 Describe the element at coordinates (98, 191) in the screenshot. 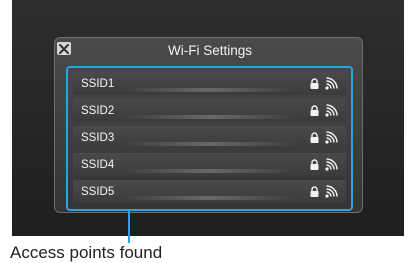

I see `ssid-label: SSID5` at that location.